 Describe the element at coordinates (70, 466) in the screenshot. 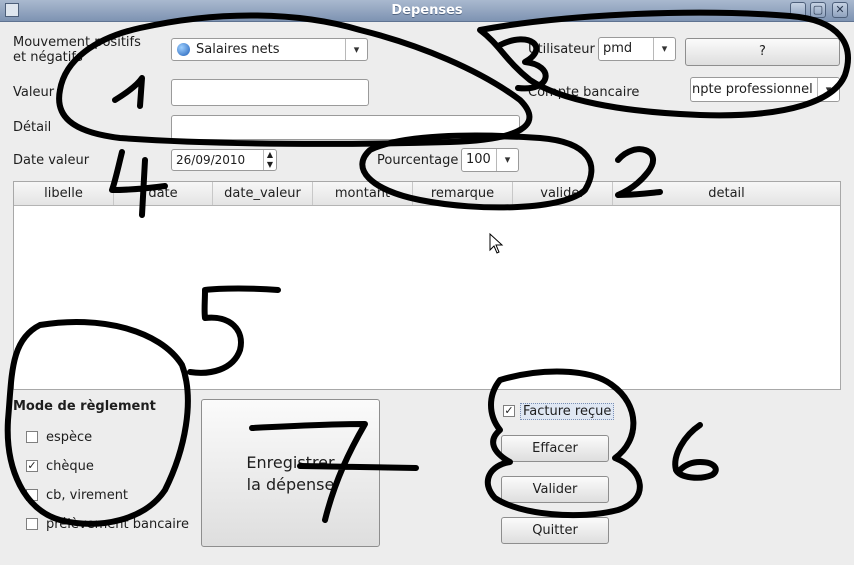

I see `cheque-label: chèque` at that location.